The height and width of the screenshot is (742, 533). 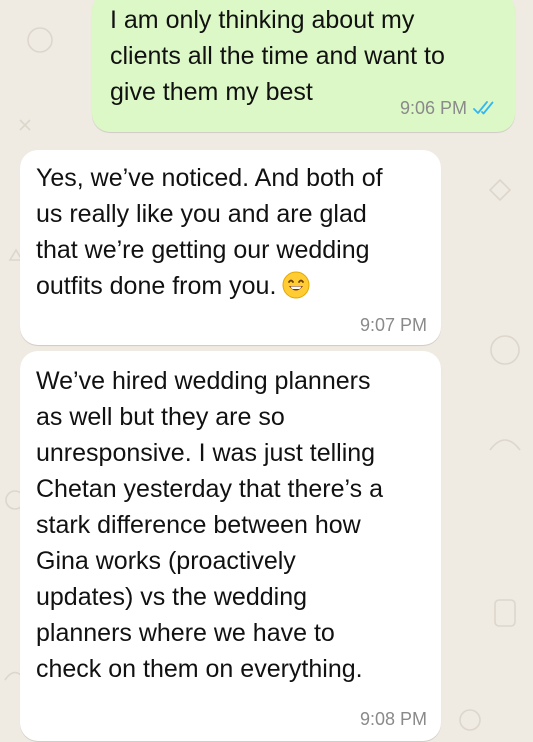 I want to click on message-time: 9:08 PM, so click(x=393, y=719).